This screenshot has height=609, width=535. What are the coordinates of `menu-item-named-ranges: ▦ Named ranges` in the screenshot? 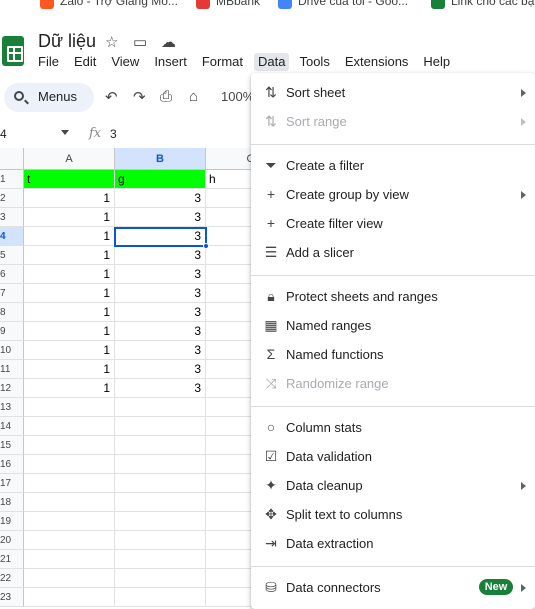 It's located at (393, 326).